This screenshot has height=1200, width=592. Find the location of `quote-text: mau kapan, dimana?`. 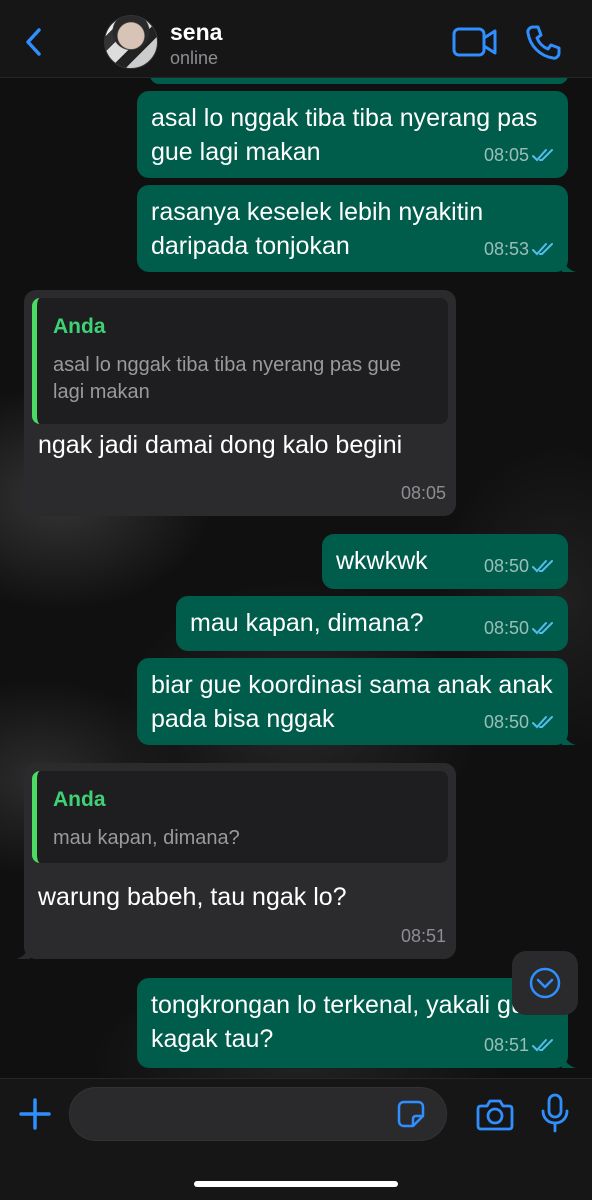

quote-text: mau kapan, dimana? is located at coordinates (146, 838).